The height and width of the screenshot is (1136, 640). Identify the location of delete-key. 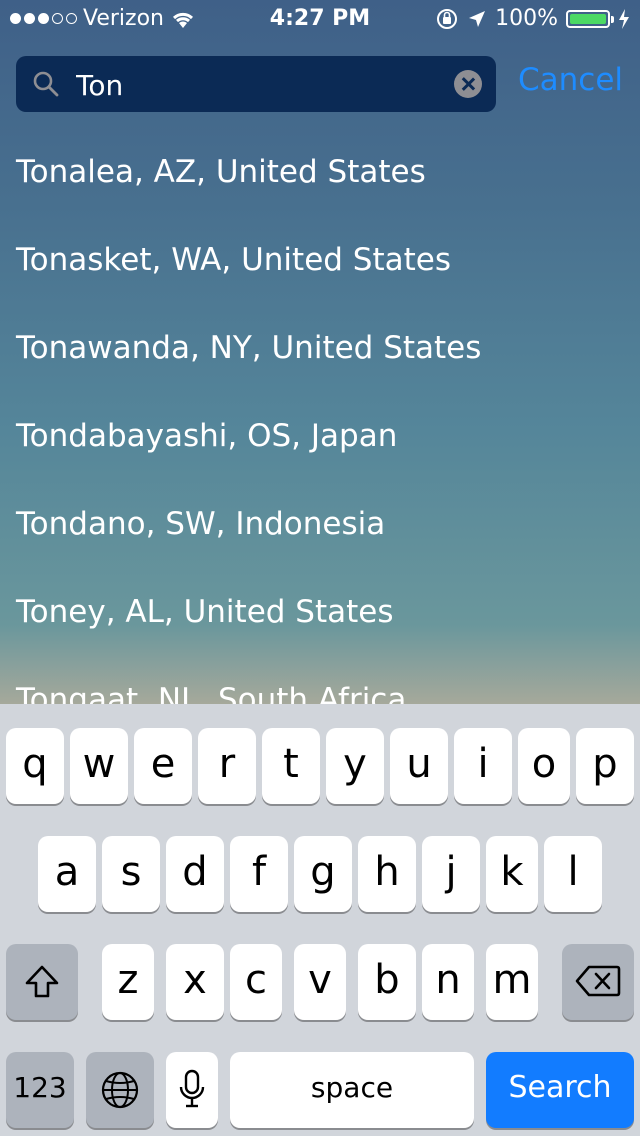
(598, 982).